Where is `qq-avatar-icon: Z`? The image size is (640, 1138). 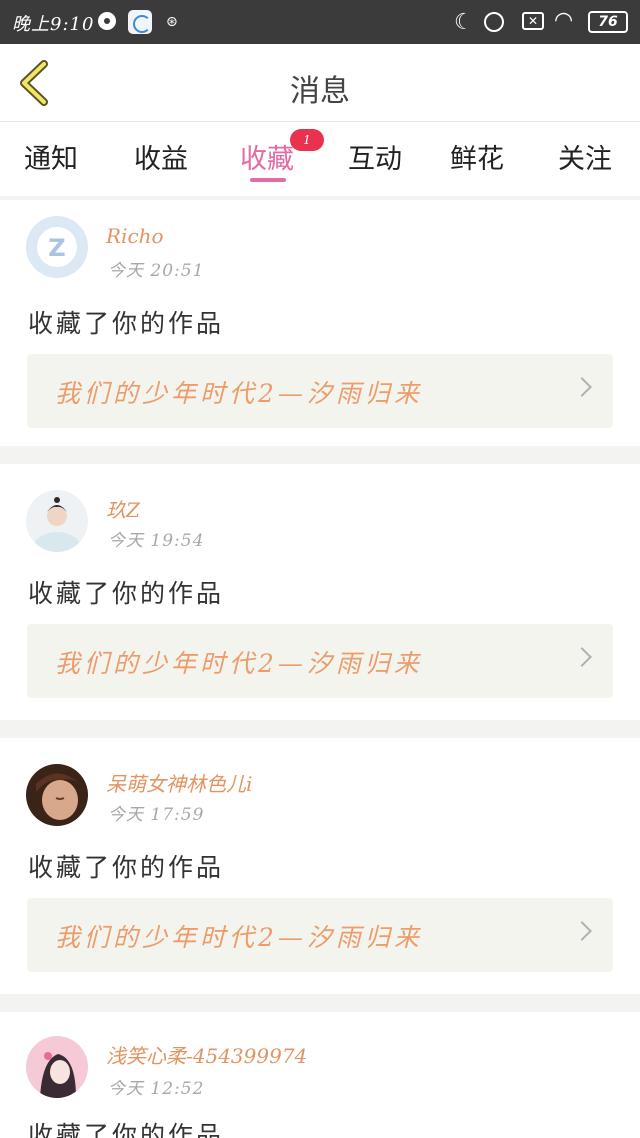 qq-avatar-icon: Z is located at coordinates (57, 247).